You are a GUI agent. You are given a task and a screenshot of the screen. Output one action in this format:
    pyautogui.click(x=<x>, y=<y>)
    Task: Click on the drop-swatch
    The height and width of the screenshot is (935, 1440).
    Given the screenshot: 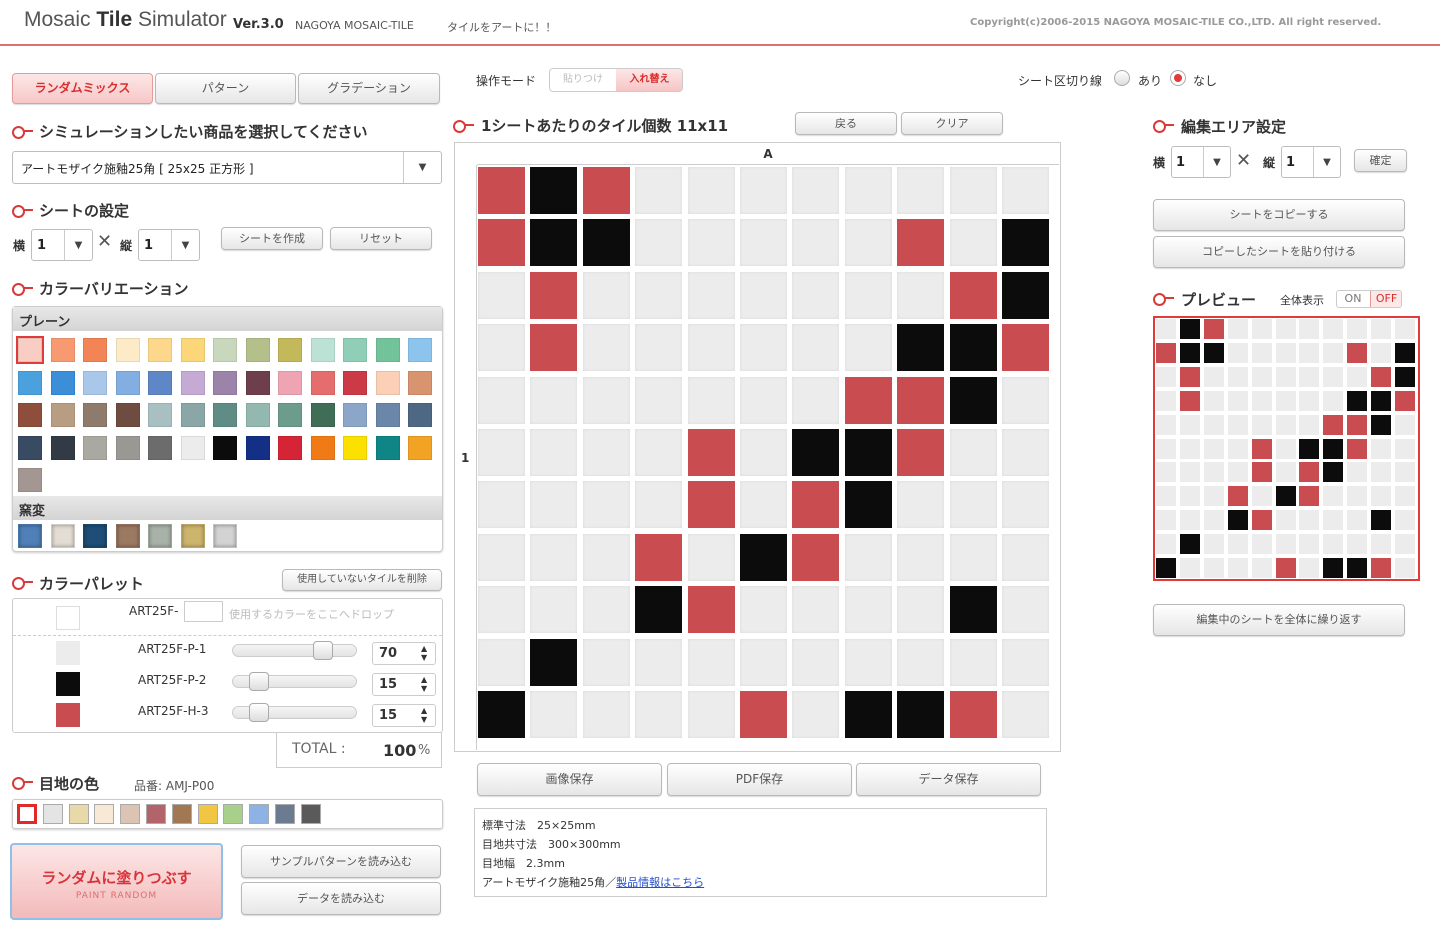 What is the action you would take?
    pyautogui.click(x=68, y=618)
    